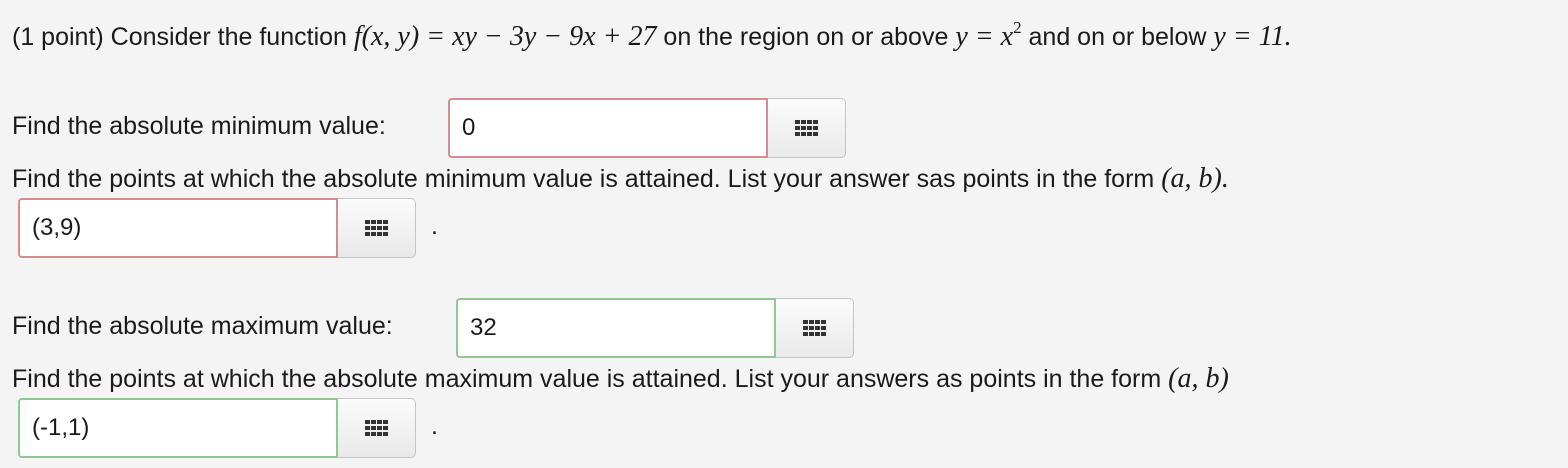  I want to click on region-prefix: on the region on or above, so click(806, 37).